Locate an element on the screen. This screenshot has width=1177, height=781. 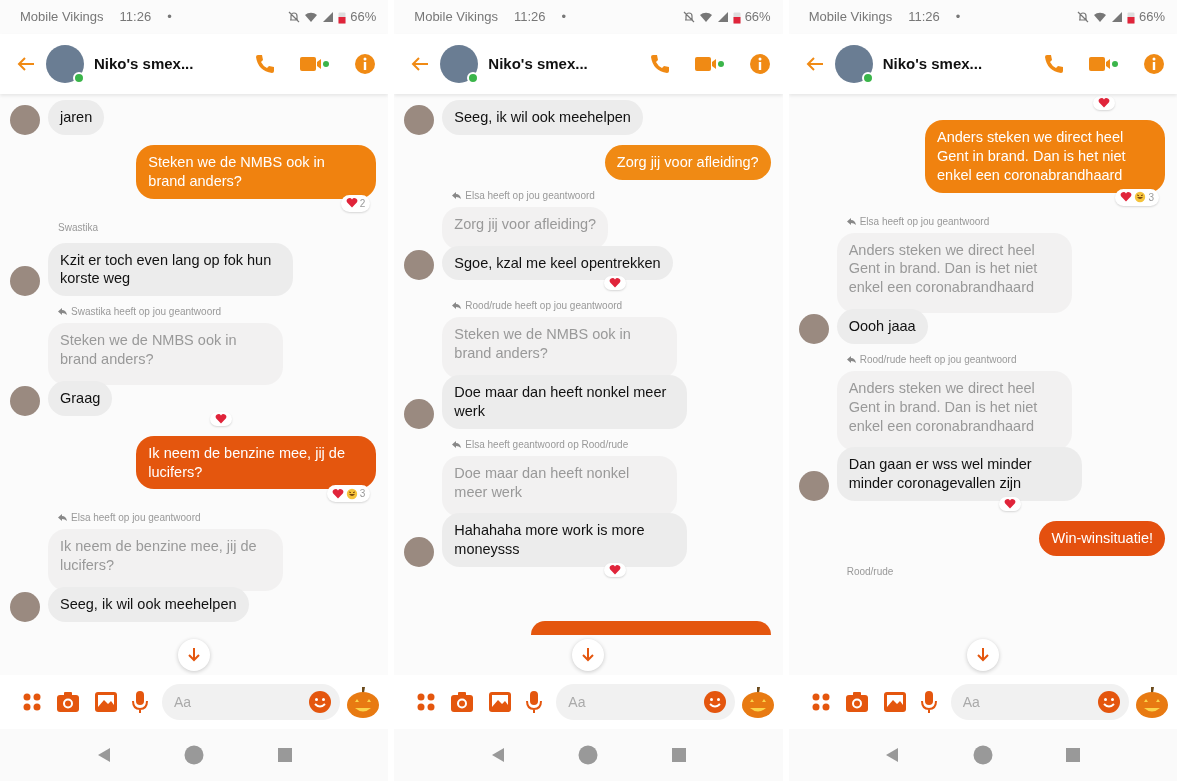
signal-icon is located at coordinates (722, 17).